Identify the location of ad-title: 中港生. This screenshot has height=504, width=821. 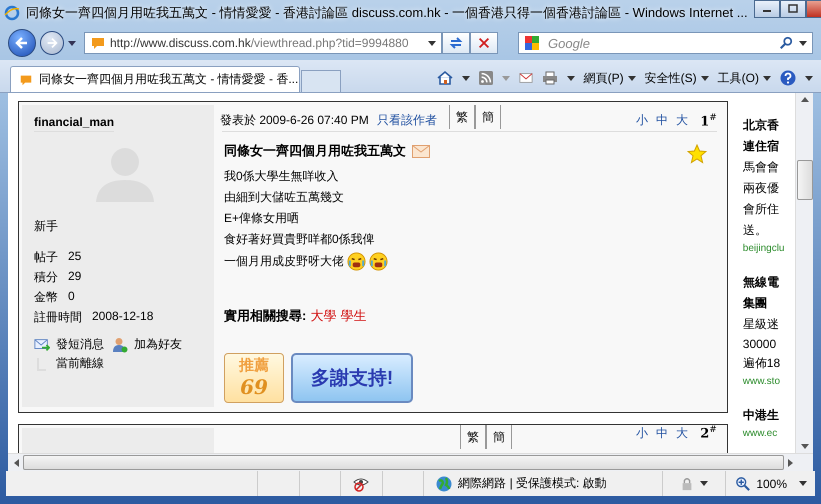
(769, 415).